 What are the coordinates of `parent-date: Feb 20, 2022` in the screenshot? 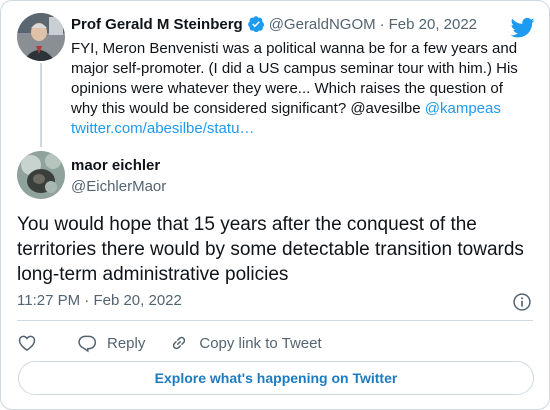 It's located at (433, 24).